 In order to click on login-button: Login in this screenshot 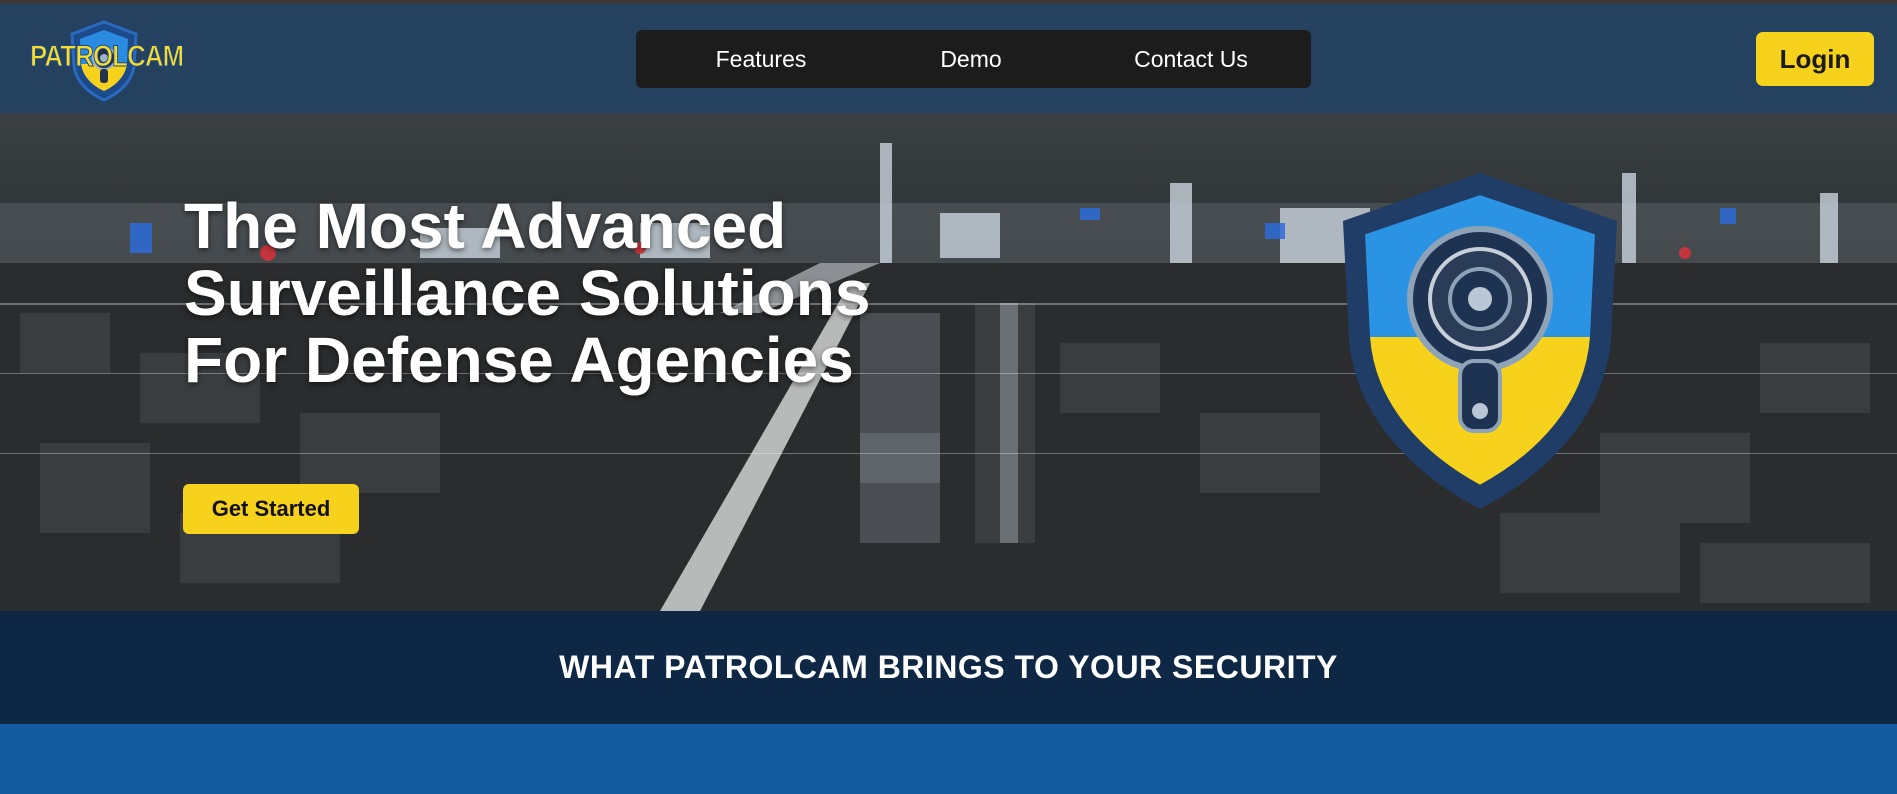, I will do `click(1815, 59)`.